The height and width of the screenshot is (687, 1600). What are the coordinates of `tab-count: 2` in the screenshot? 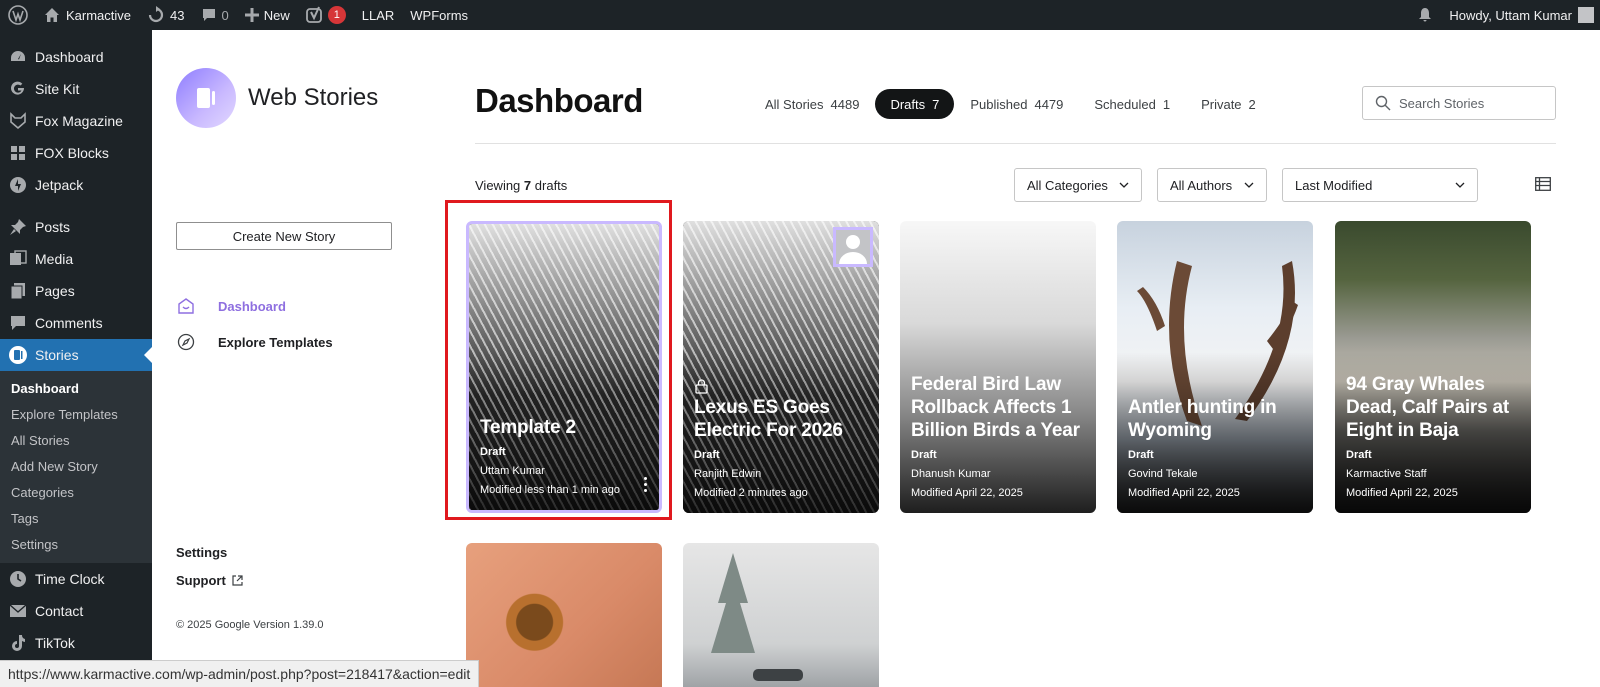 It's located at (1252, 104).